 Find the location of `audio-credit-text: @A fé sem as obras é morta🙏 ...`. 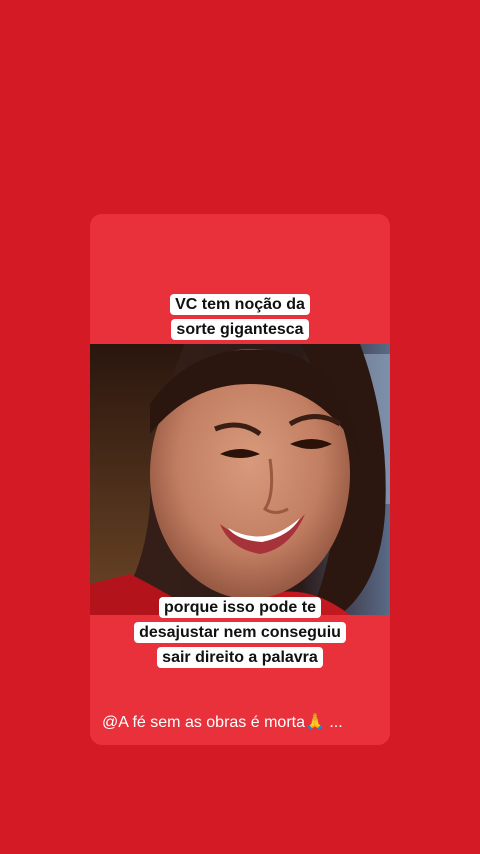

audio-credit-text: @A fé sem as obras é morta🙏 ... is located at coordinates (241, 722).